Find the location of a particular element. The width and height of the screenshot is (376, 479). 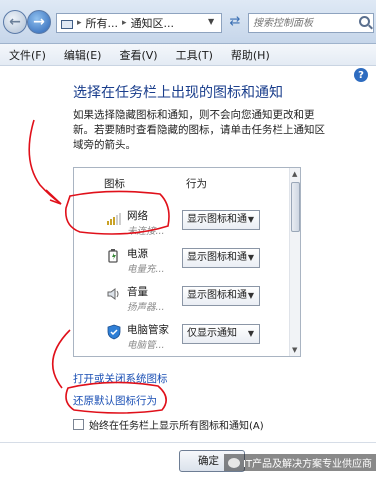

search-box is located at coordinates (311, 23).